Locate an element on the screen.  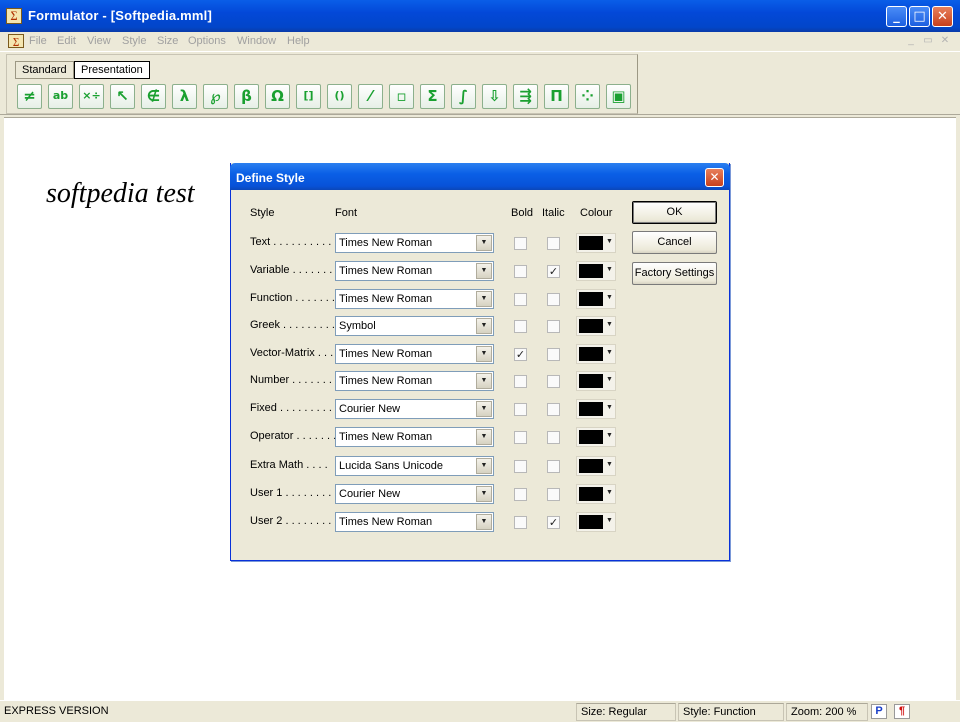
menu-style: Style is located at coordinates (134, 41).